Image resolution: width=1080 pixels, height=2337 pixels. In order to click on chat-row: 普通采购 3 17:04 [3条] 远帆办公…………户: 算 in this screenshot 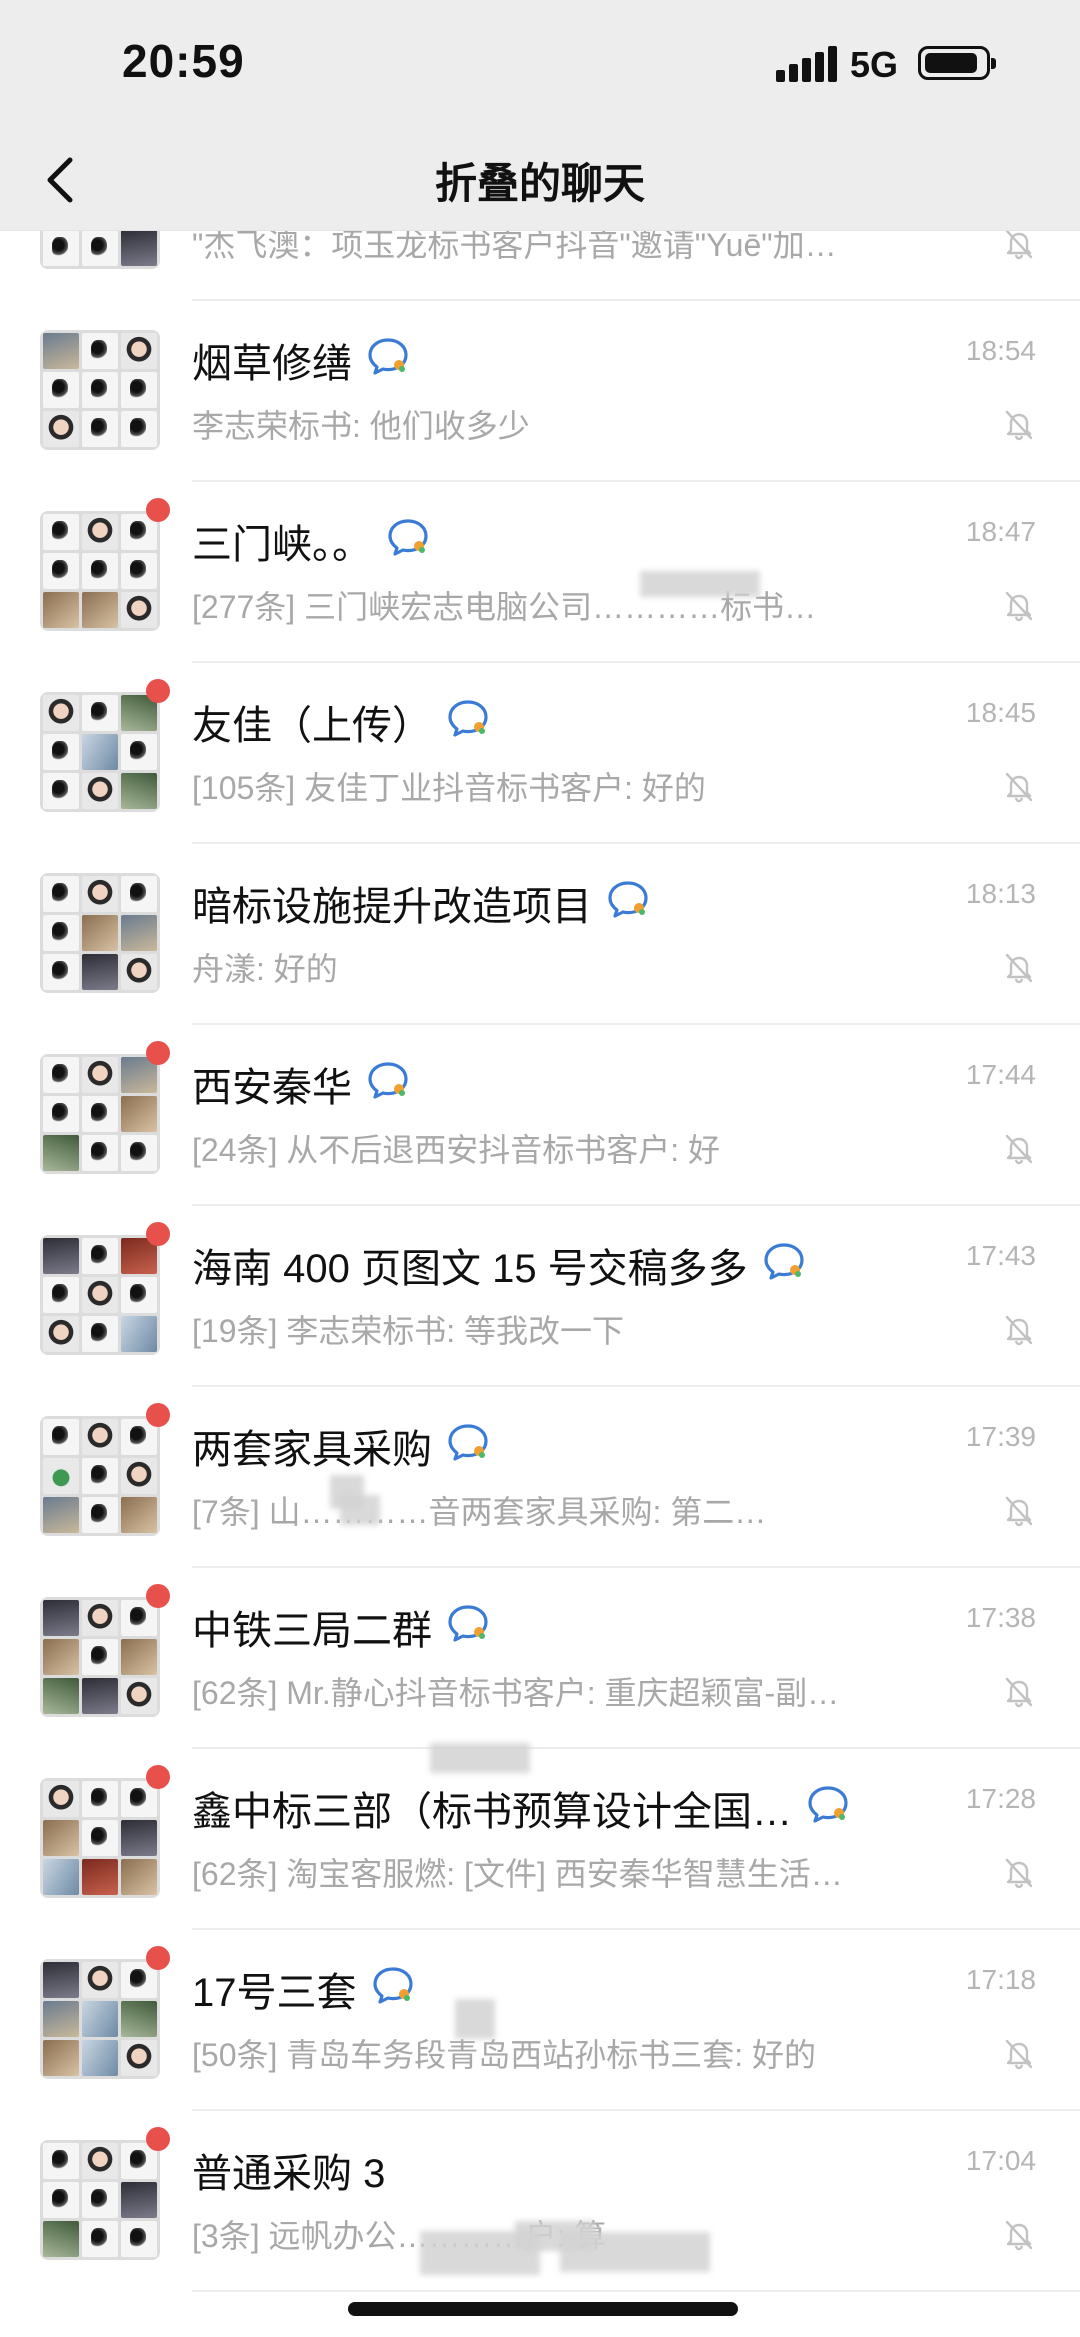, I will do `click(540, 2201)`.